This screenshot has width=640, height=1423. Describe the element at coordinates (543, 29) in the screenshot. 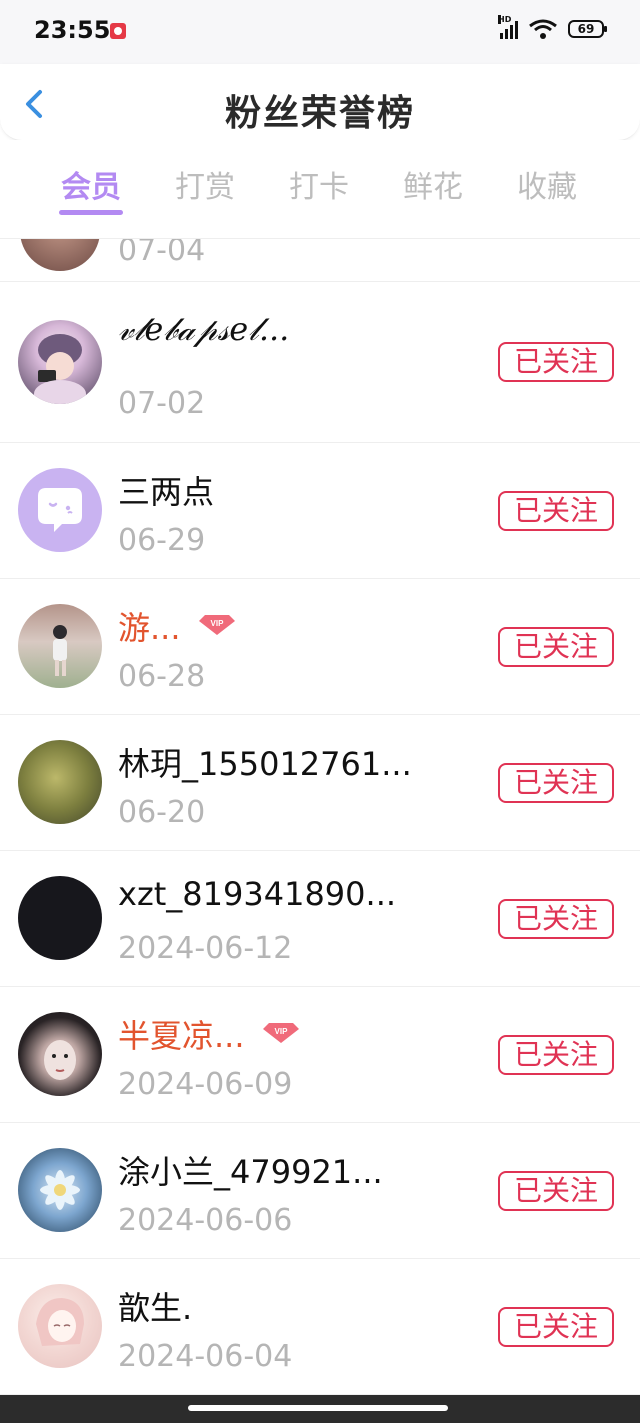

I see `wifi-icon` at that location.